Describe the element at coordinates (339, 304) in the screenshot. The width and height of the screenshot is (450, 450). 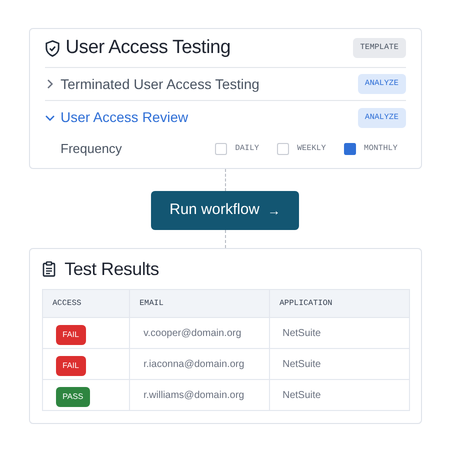
I see `column-header: APPLICATION` at that location.